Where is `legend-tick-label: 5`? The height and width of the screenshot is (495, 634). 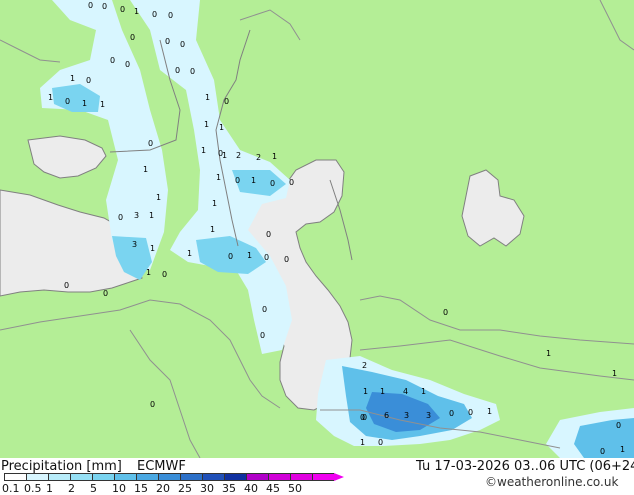
legend-tick-label: 5 is located at coordinates (93, 488).